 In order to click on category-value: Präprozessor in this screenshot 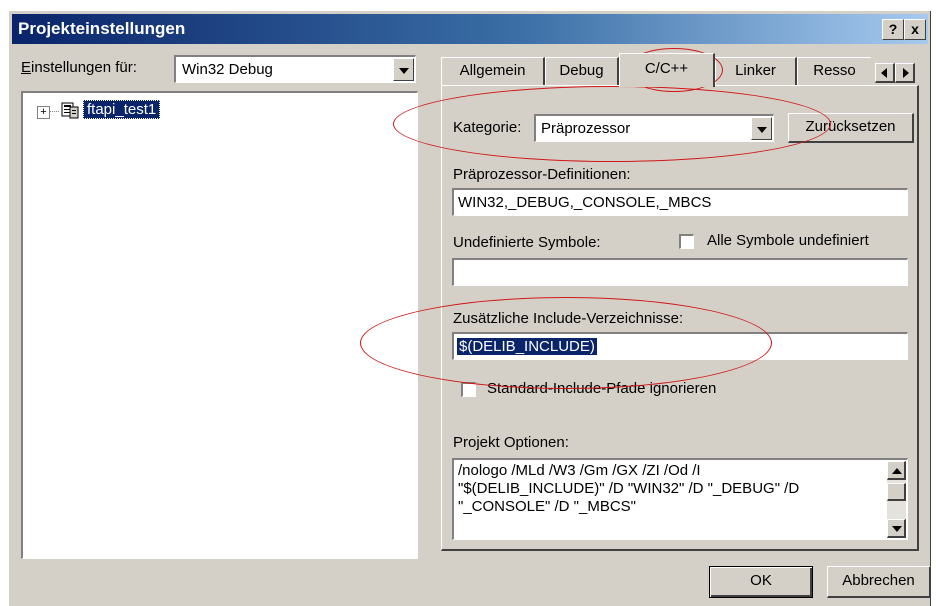, I will do `click(586, 128)`.